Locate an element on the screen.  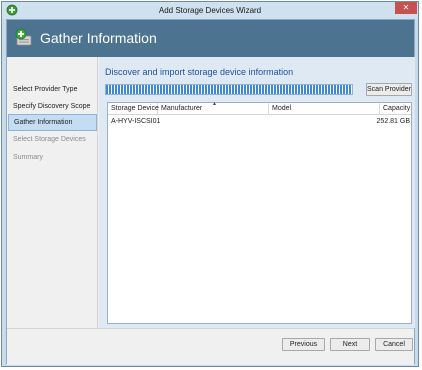
next-button: Next is located at coordinates (350, 344).